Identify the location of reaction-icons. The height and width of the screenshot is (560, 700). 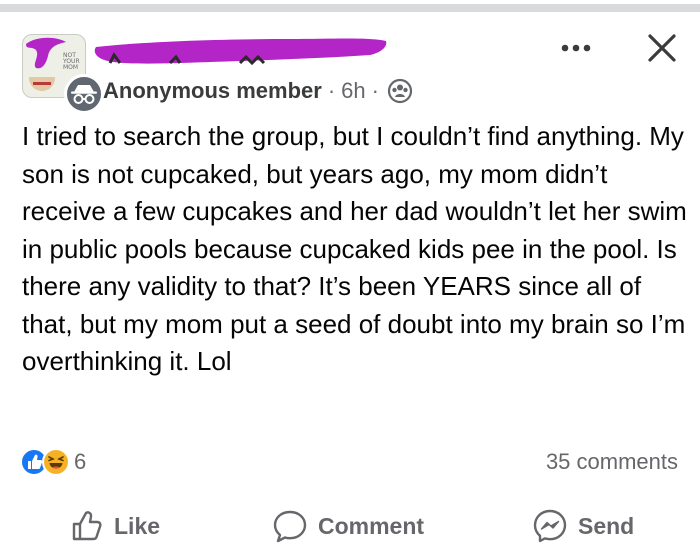
(50, 462).